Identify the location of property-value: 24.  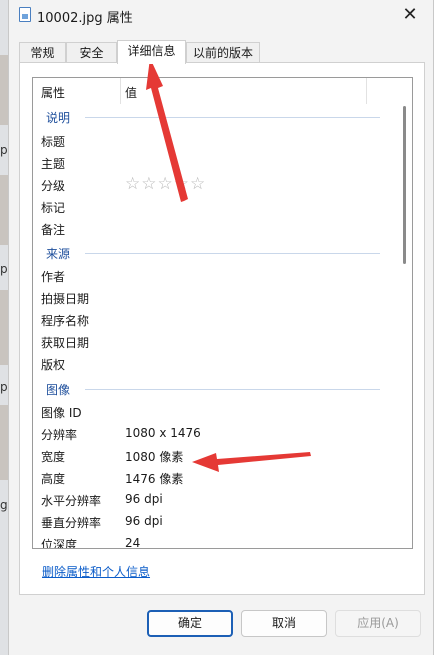
(133, 542).